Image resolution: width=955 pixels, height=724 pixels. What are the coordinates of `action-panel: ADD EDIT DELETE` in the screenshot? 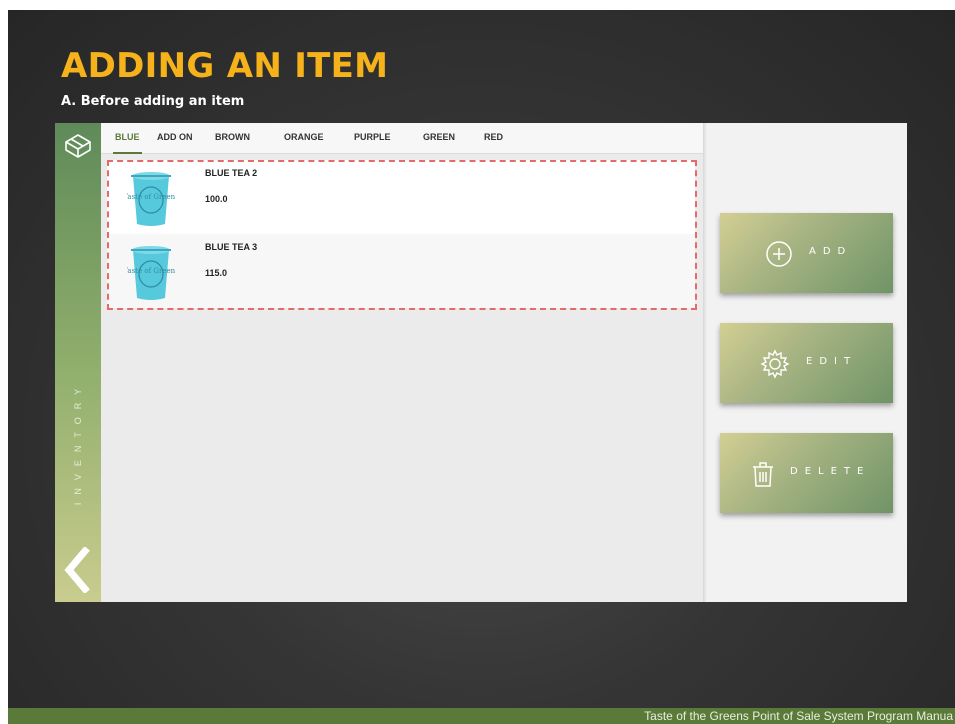 It's located at (807, 362).